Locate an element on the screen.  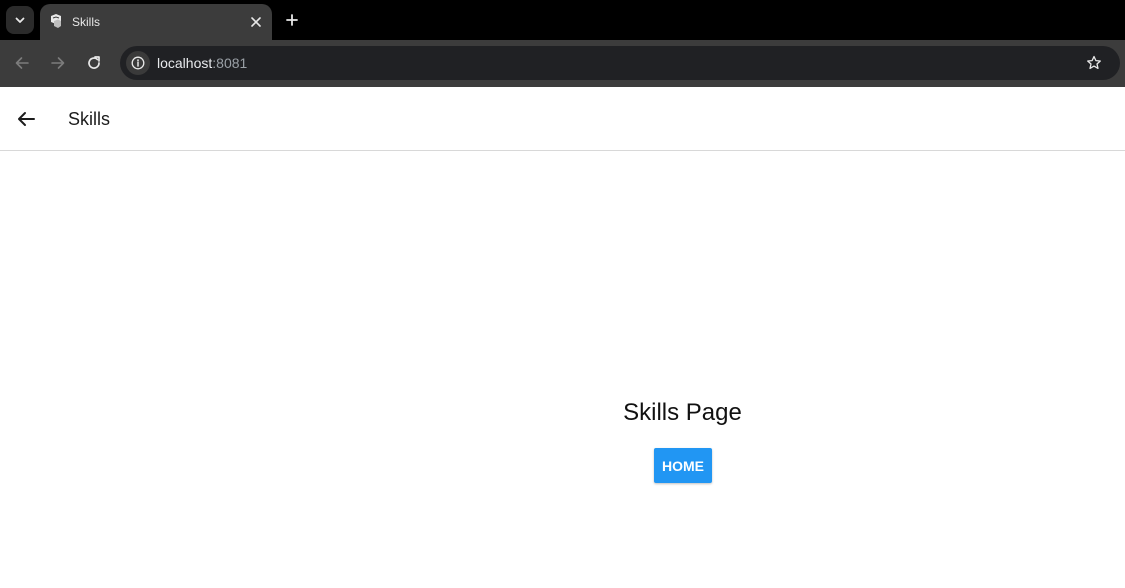
browser-toolbar: localhost:8081 is located at coordinates (562, 63).